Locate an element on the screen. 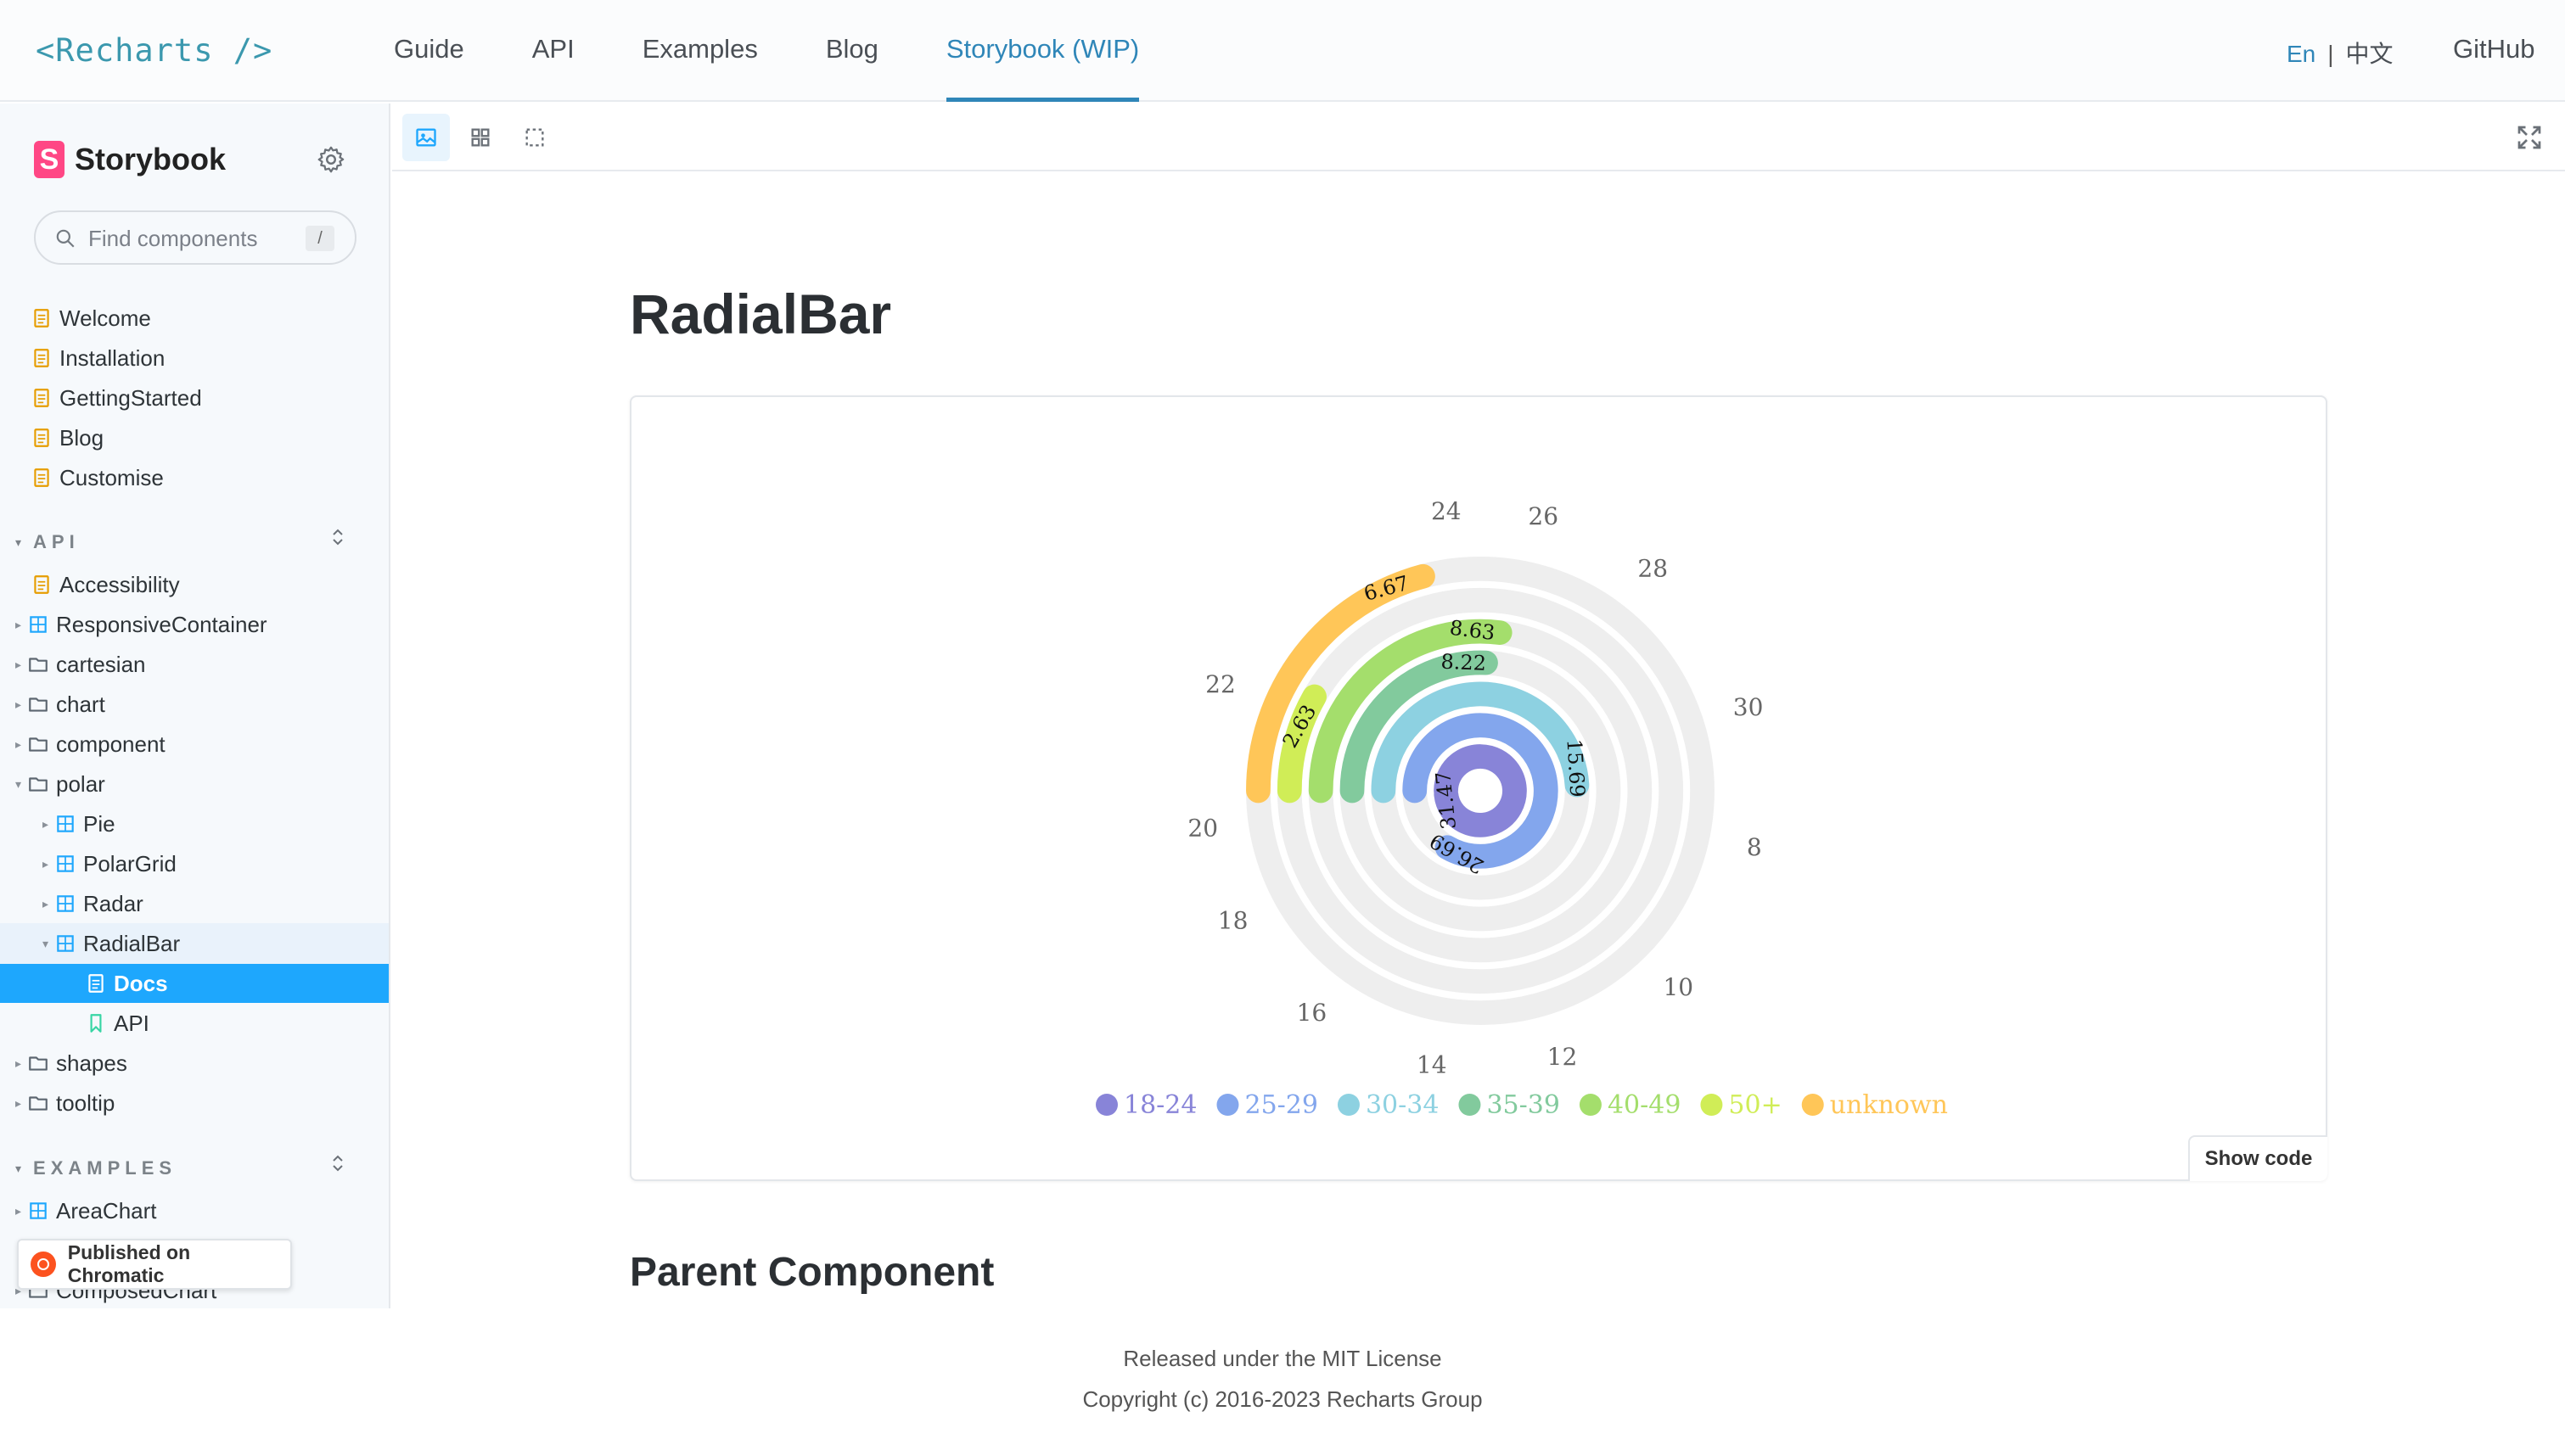 The image size is (2565, 1456). storybook-brand: S Storybook is located at coordinates (130, 159).